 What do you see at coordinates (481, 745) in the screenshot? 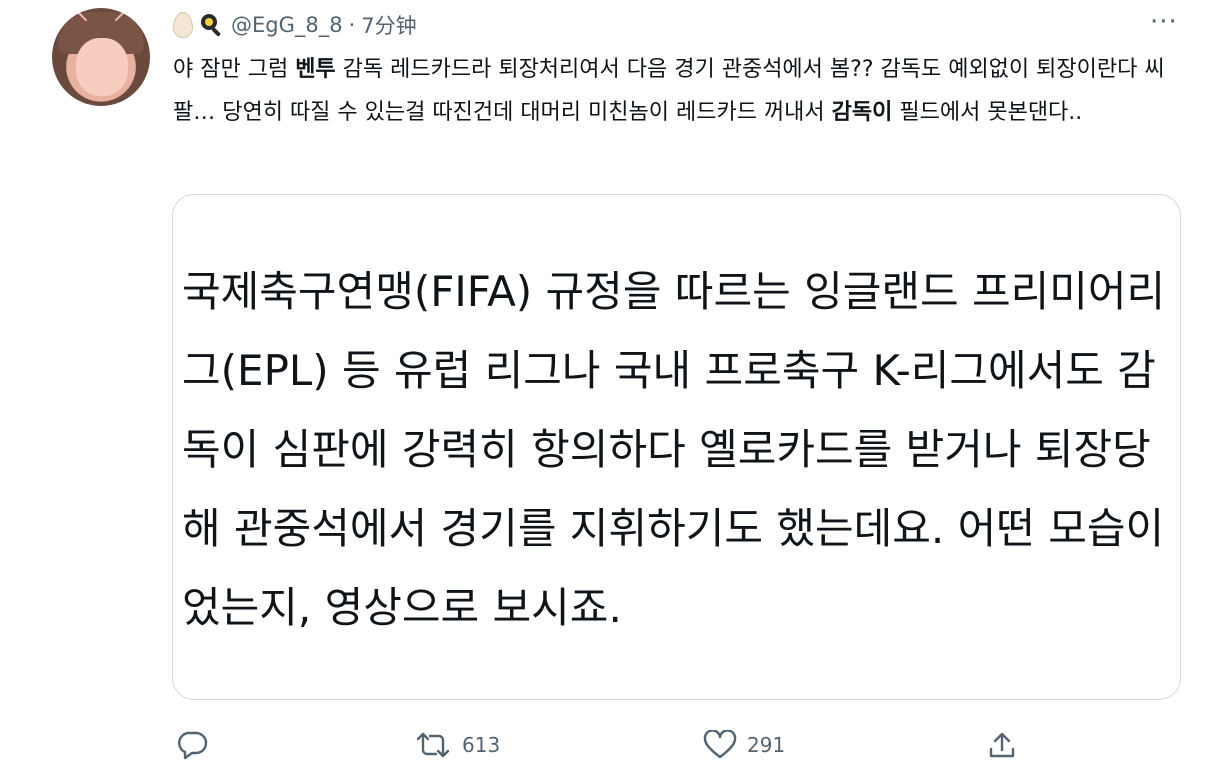
I see `retweet-count: 613` at bounding box center [481, 745].